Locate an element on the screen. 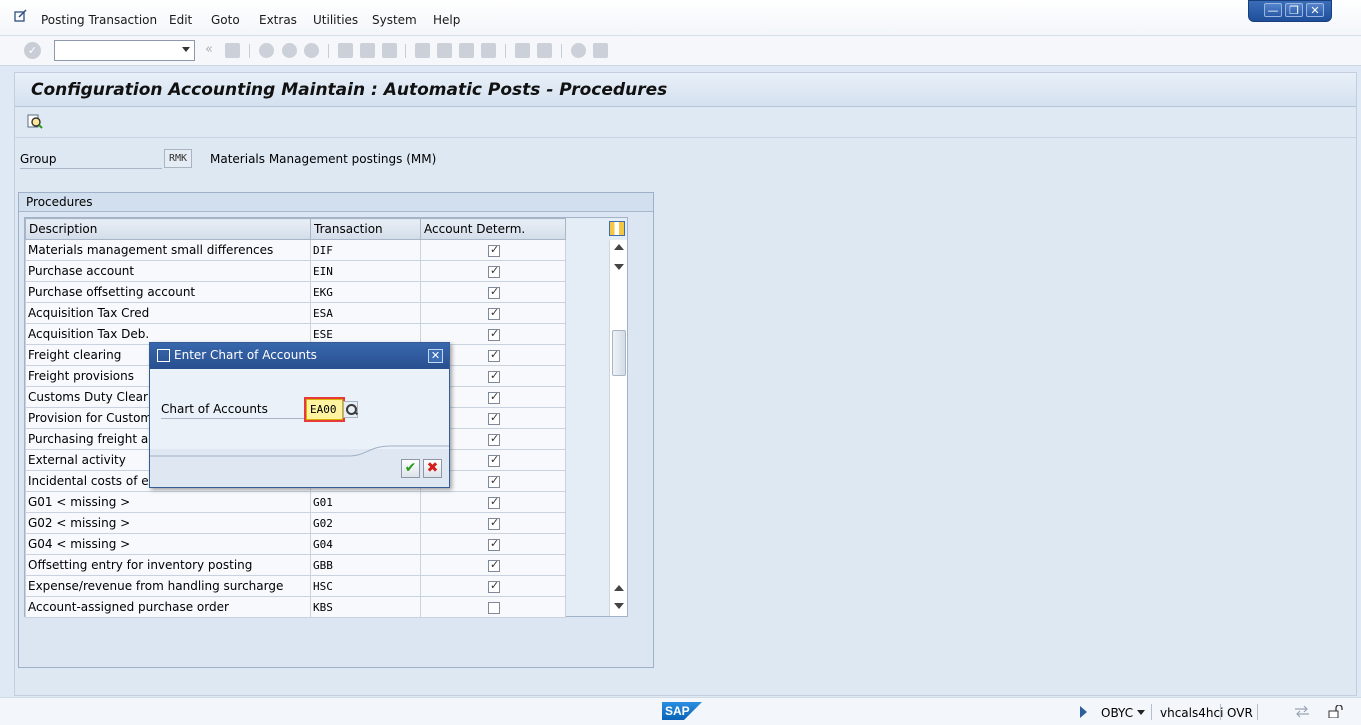 The image size is (1361, 725). enter-check-icon: ✓ is located at coordinates (32, 50).